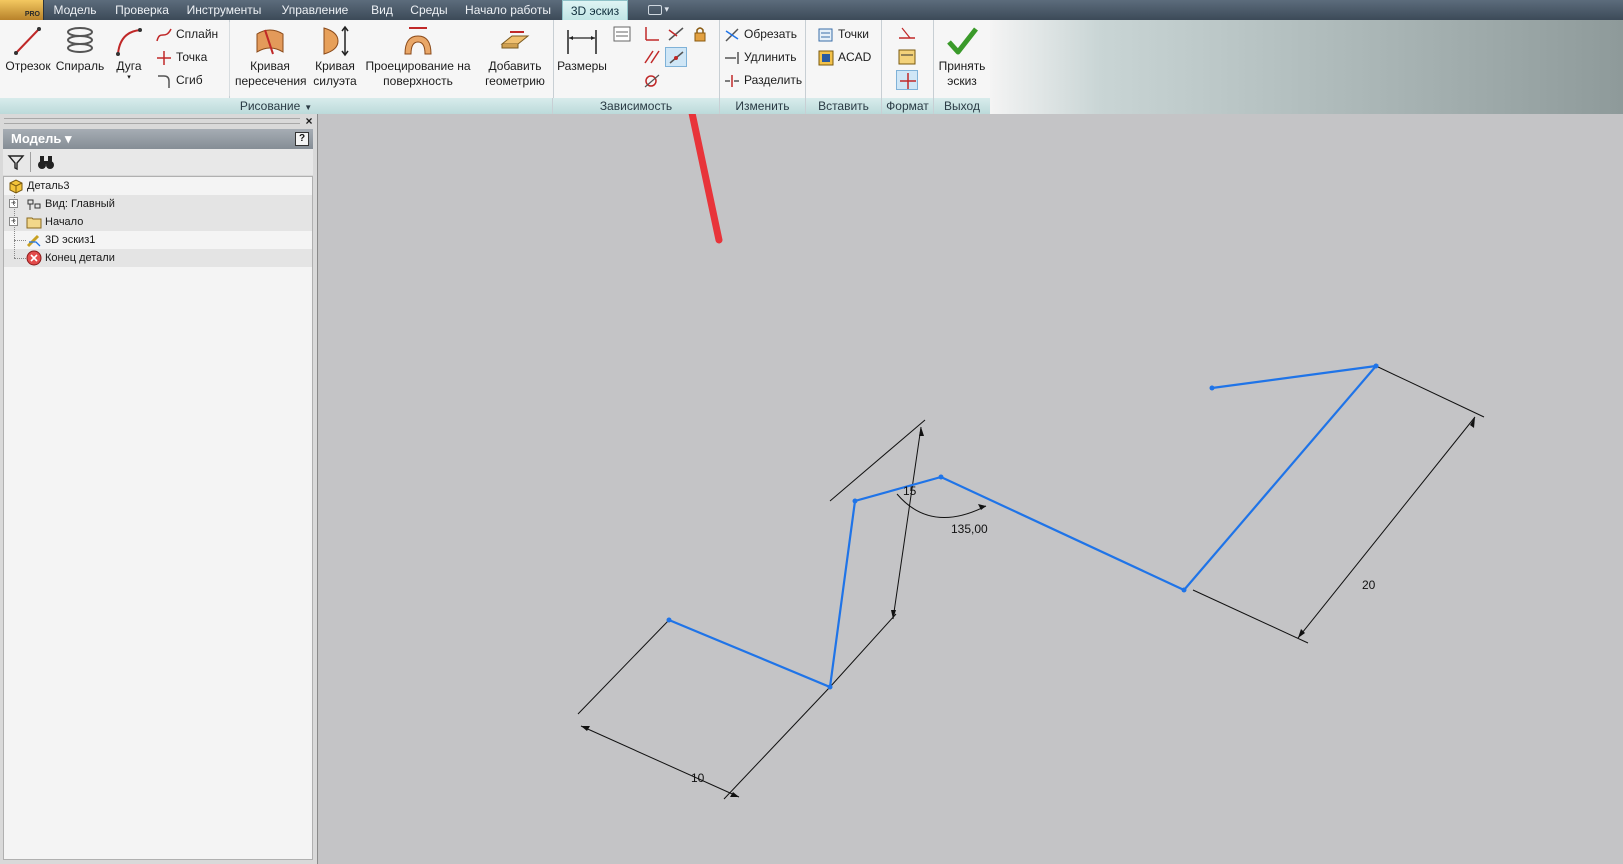 The height and width of the screenshot is (864, 1623). What do you see at coordinates (595, 10) in the screenshot?
I see `tab-3d-sketch: 3D эскиз` at bounding box center [595, 10].